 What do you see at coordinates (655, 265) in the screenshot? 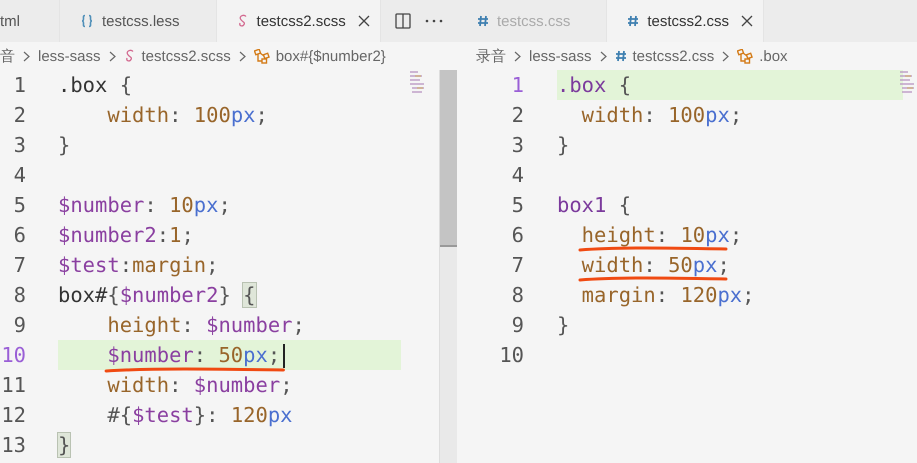
I see `code-line: width: 50px;` at bounding box center [655, 265].